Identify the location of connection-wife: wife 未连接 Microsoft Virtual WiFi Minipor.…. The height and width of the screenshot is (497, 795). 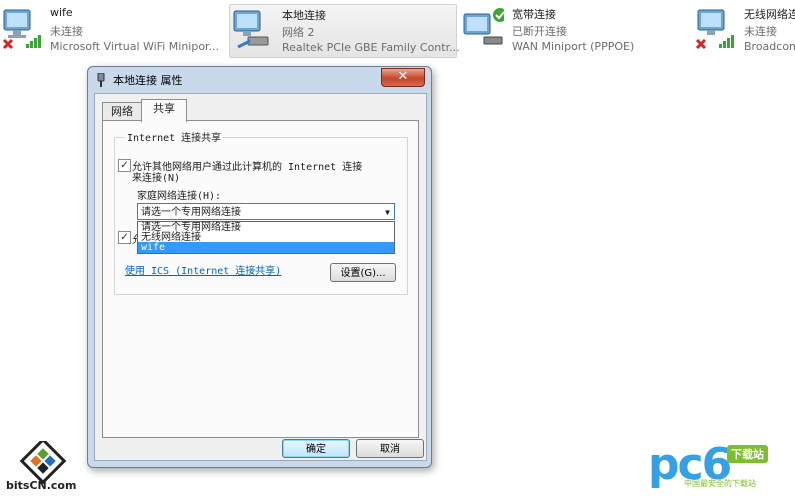
(112, 30).